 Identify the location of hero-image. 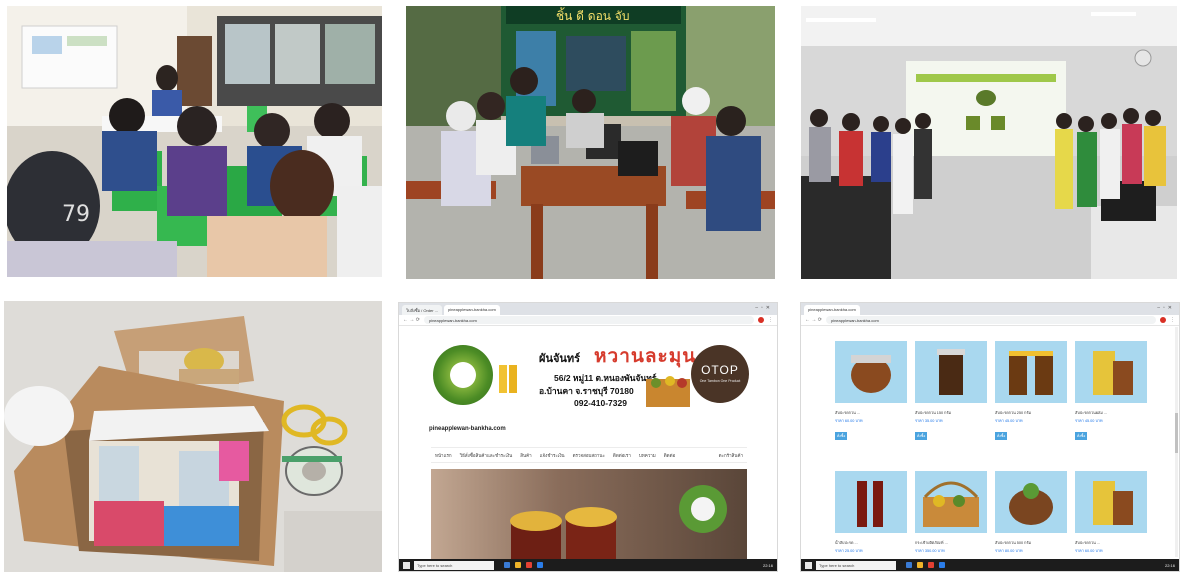
(618, 523).